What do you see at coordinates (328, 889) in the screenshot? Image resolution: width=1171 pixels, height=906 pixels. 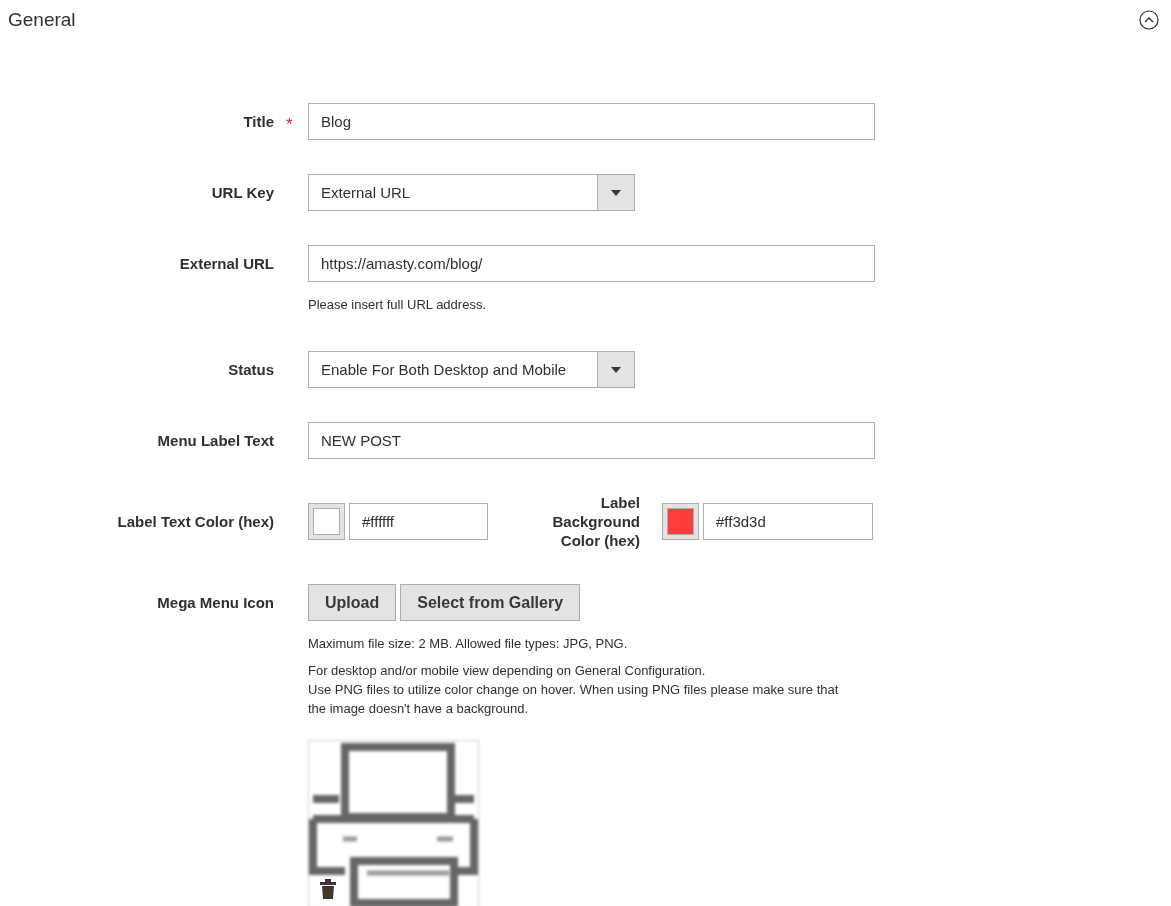 I see `trash-icon` at bounding box center [328, 889].